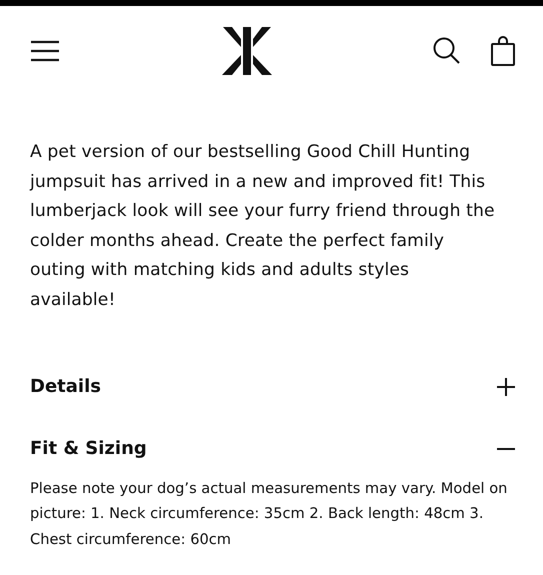 Image resolution: width=543 pixels, height=575 pixels. Describe the element at coordinates (247, 51) in the screenshot. I see `logo` at that location.